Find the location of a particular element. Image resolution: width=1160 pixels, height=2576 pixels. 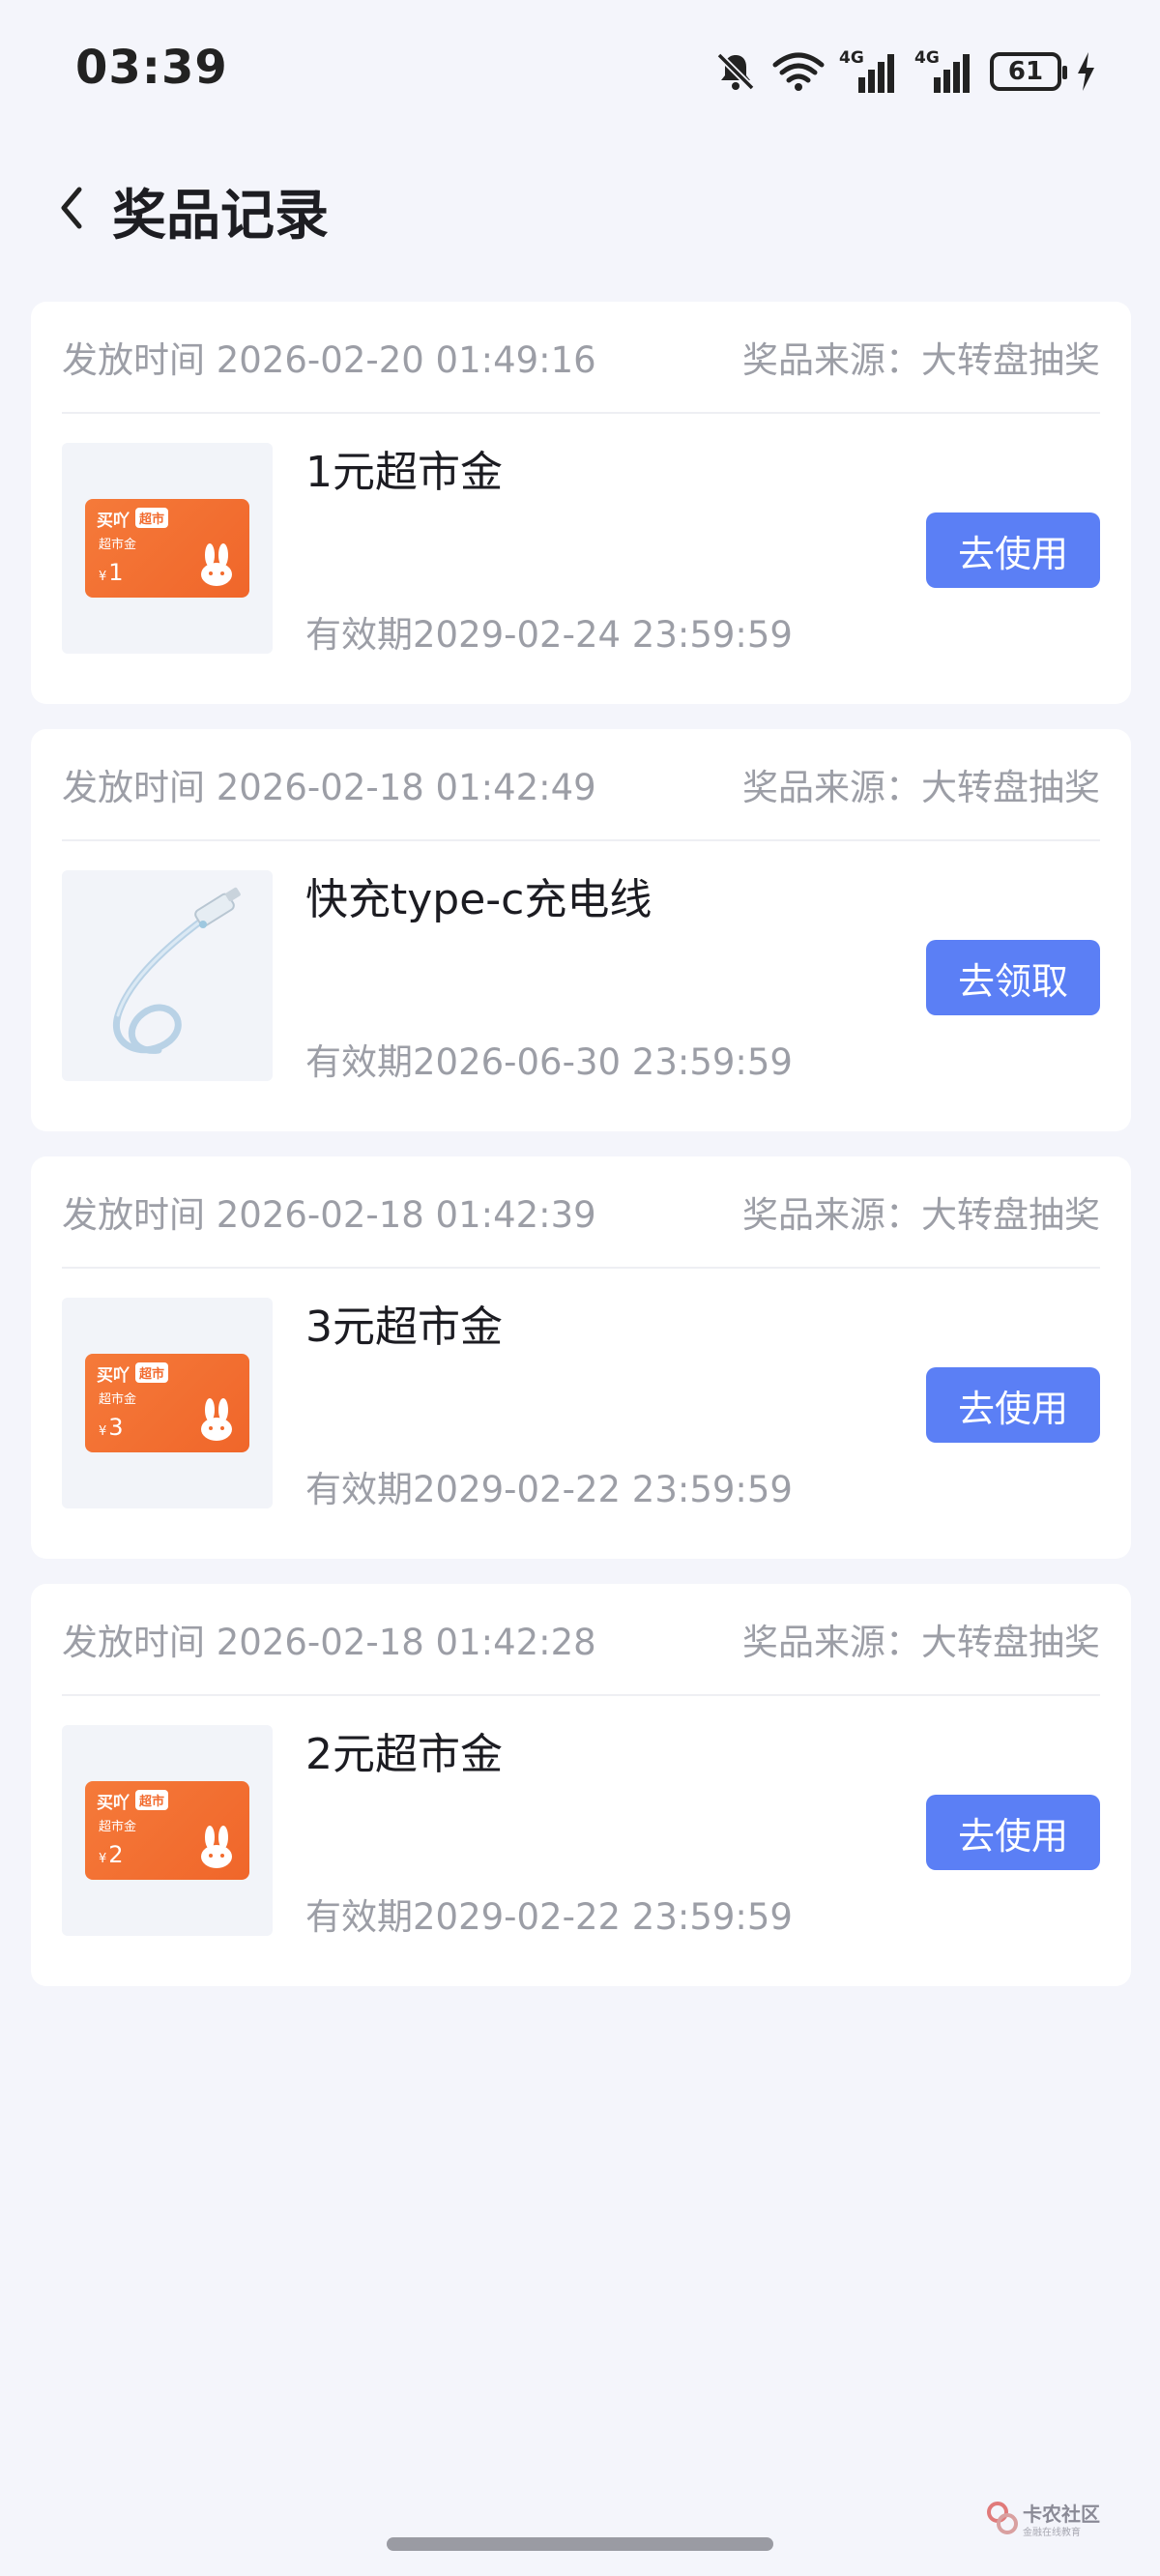

prize-name: 3元超市金 is located at coordinates (404, 1327).